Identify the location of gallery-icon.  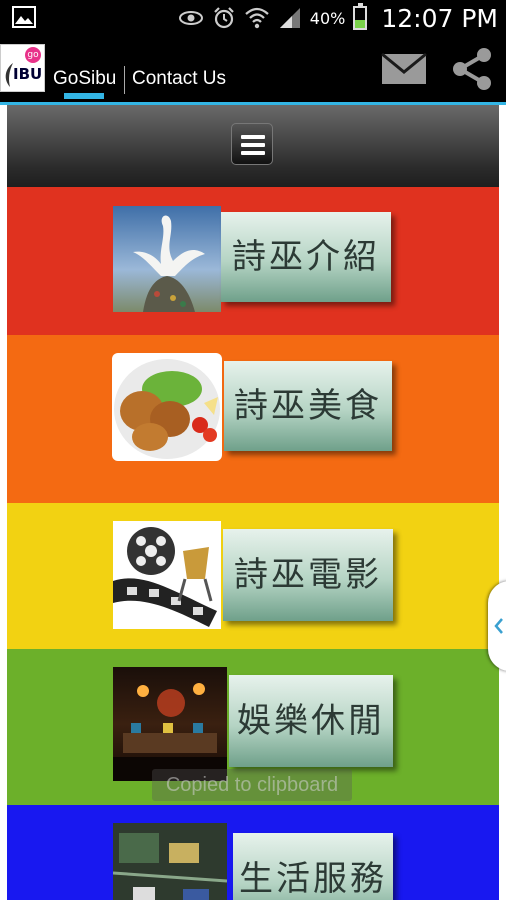
(24, 17).